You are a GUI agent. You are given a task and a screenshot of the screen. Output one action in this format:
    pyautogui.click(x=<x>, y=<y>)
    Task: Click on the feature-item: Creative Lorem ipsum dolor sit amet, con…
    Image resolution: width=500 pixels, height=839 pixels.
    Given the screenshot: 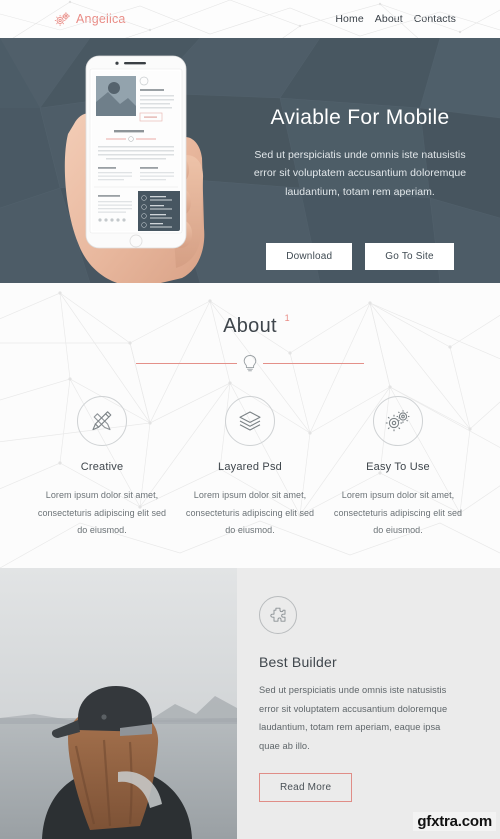 What is the action you would take?
    pyautogui.click(x=102, y=468)
    